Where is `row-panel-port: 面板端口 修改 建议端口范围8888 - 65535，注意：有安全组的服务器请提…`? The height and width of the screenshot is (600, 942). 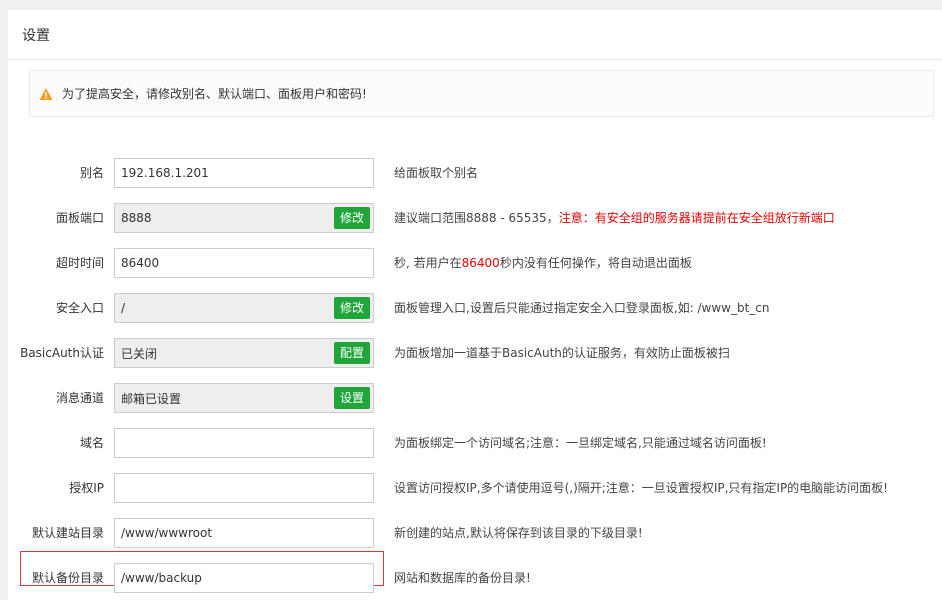
row-panel-port: 面板端口 修改 建议端口范围8888 - 65535，注意：有安全组的服务器请提… is located at coordinates (467, 218).